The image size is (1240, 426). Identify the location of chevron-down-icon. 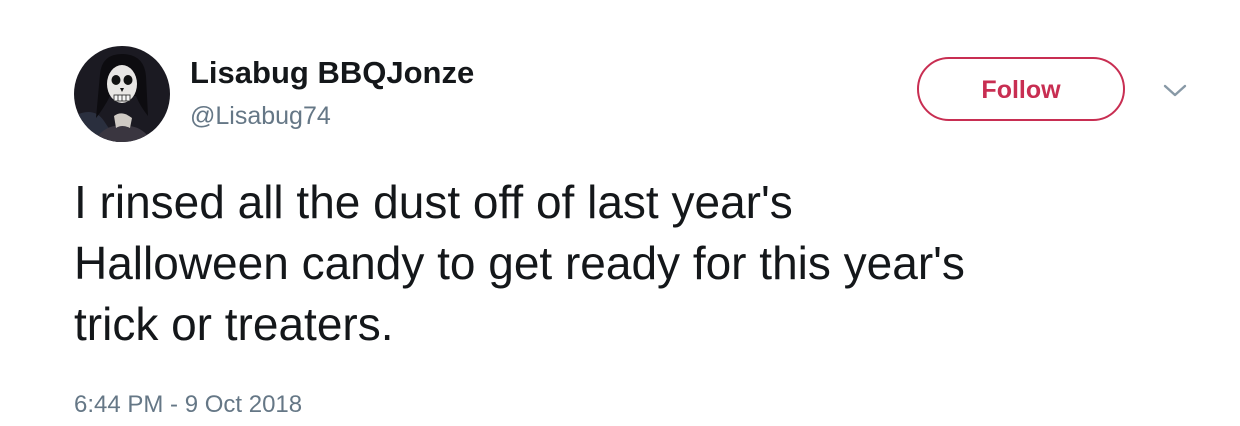
(1175, 91).